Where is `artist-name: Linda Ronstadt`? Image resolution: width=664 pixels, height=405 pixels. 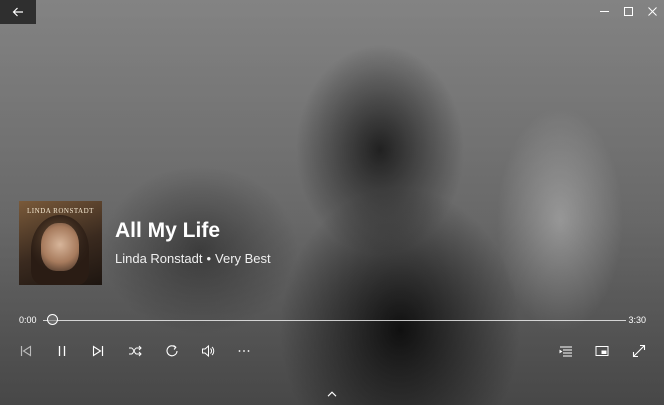 artist-name: Linda Ronstadt is located at coordinates (158, 258).